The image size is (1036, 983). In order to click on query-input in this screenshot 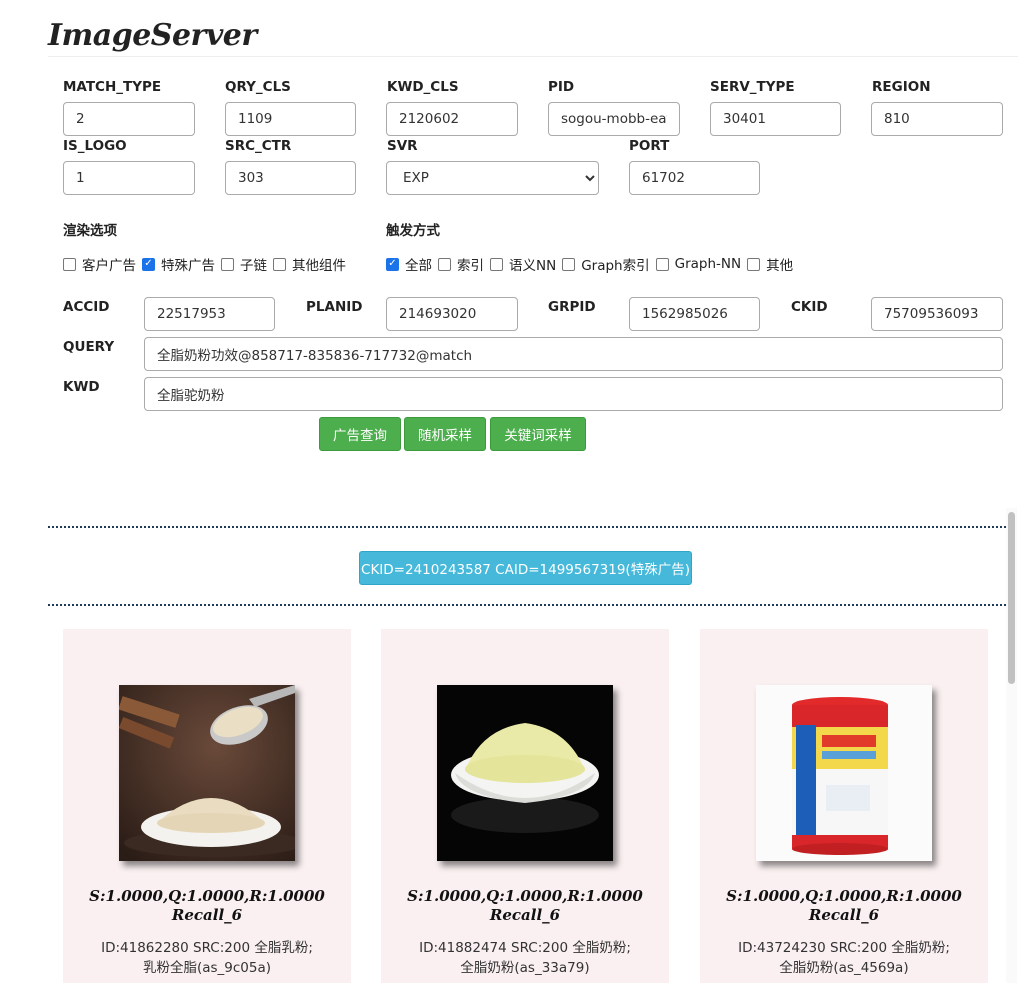, I will do `click(573, 354)`.